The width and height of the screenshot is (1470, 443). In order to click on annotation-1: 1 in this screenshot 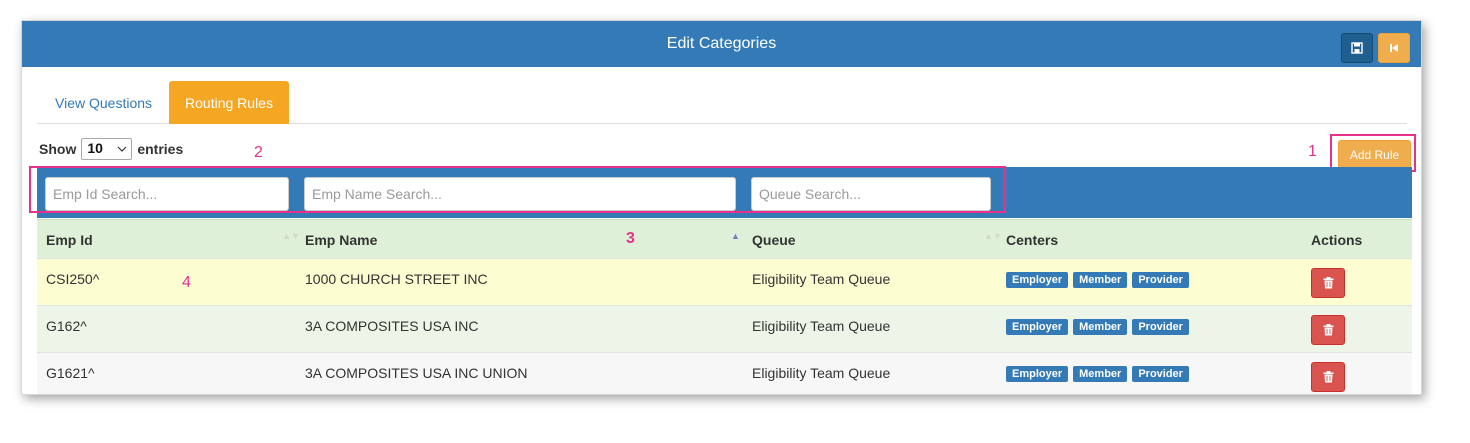, I will do `click(1312, 151)`.